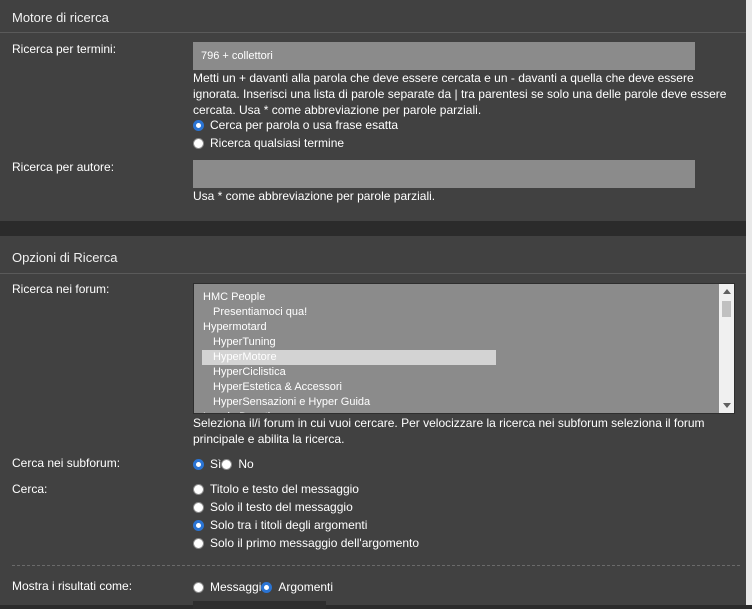 Image resolution: width=752 pixels, height=609 pixels. I want to click on subforum-label: Cerca nei subforum:, so click(66, 463).